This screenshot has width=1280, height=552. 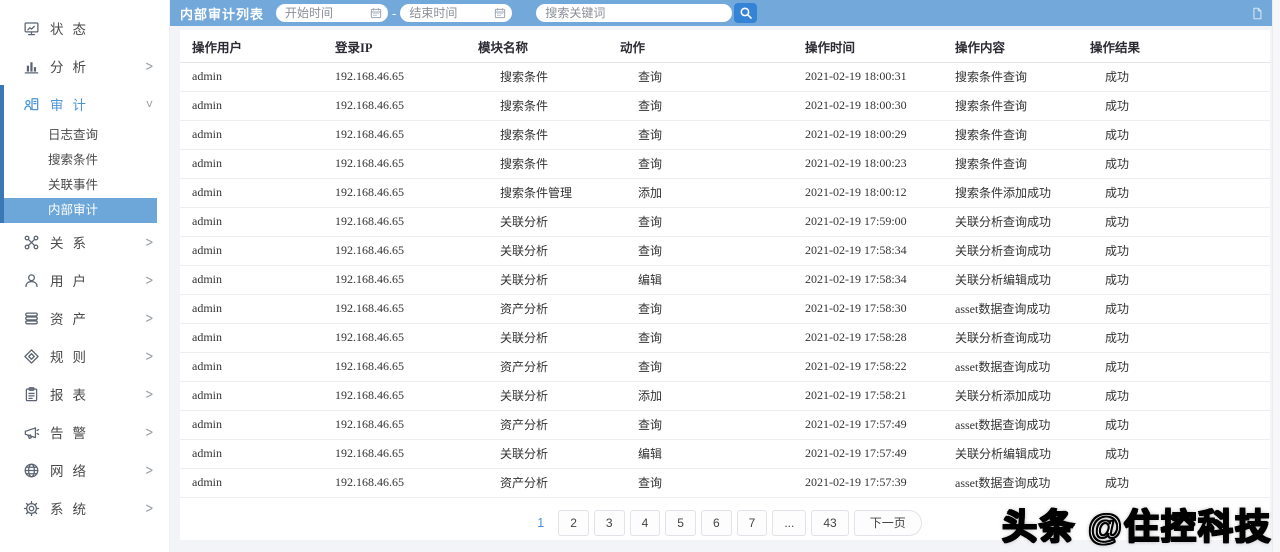 I want to click on sidebar-item-analysis: 分析 >, so click(x=78, y=66).